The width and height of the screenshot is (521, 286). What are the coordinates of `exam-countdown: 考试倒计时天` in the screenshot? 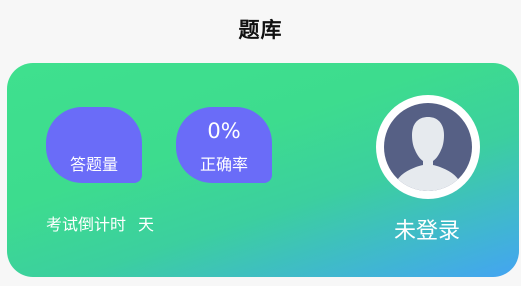 It's located at (100, 223).